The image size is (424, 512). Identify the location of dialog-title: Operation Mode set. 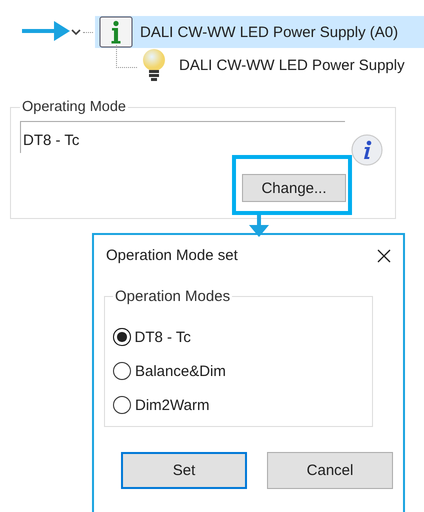
(172, 255).